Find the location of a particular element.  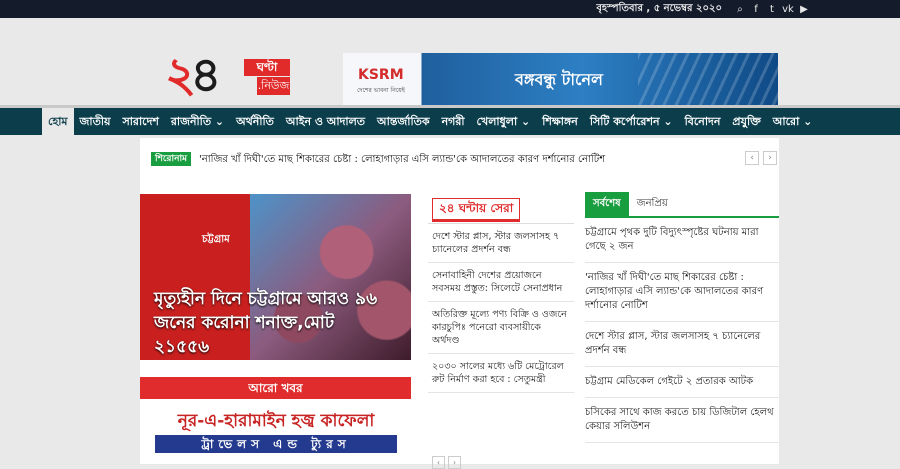

top-24h-heading-wrap: ২৪ ঘন্টায় সেরা is located at coordinates (501, 209).